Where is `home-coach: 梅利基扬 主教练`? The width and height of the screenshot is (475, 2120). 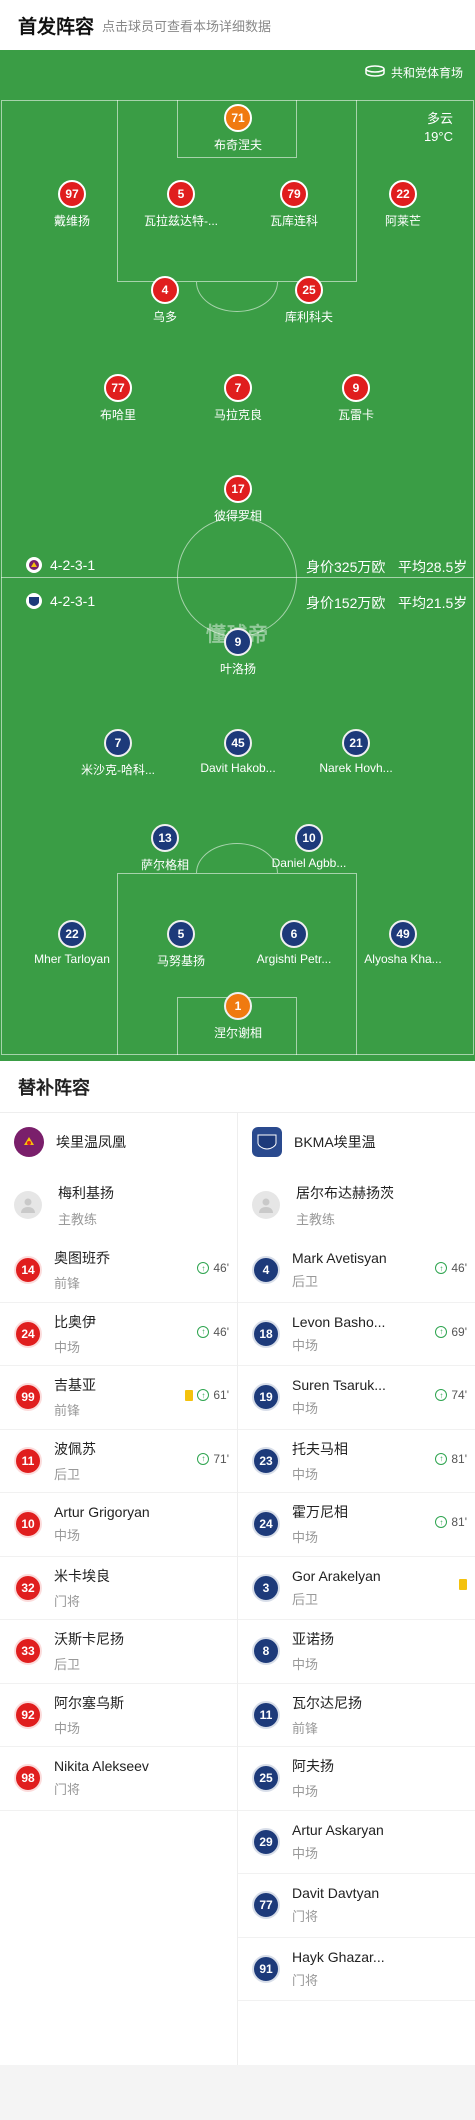
home-coach: 梅利基扬 主教练 is located at coordinates (118, 1205).